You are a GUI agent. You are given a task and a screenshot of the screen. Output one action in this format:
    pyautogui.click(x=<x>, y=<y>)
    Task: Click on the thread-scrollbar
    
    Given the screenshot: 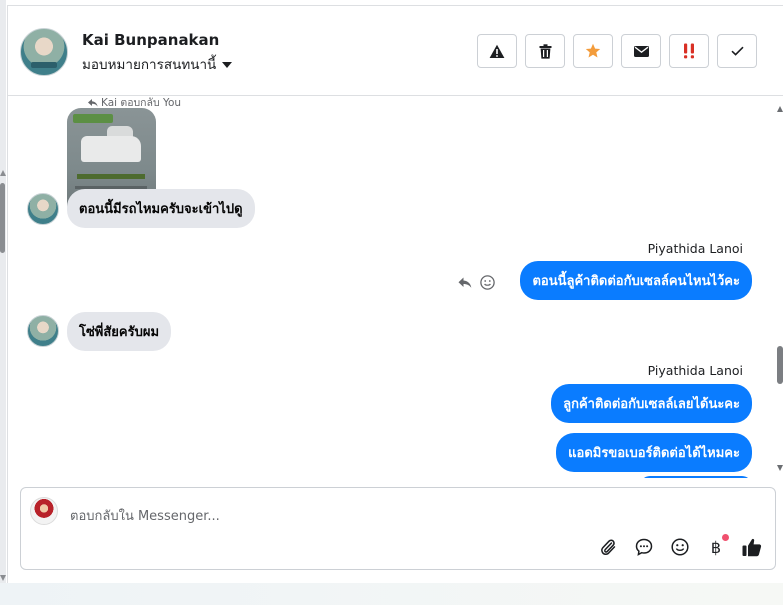 What is the action you would take?
    pyautogui.click(x=779, y=286)
    